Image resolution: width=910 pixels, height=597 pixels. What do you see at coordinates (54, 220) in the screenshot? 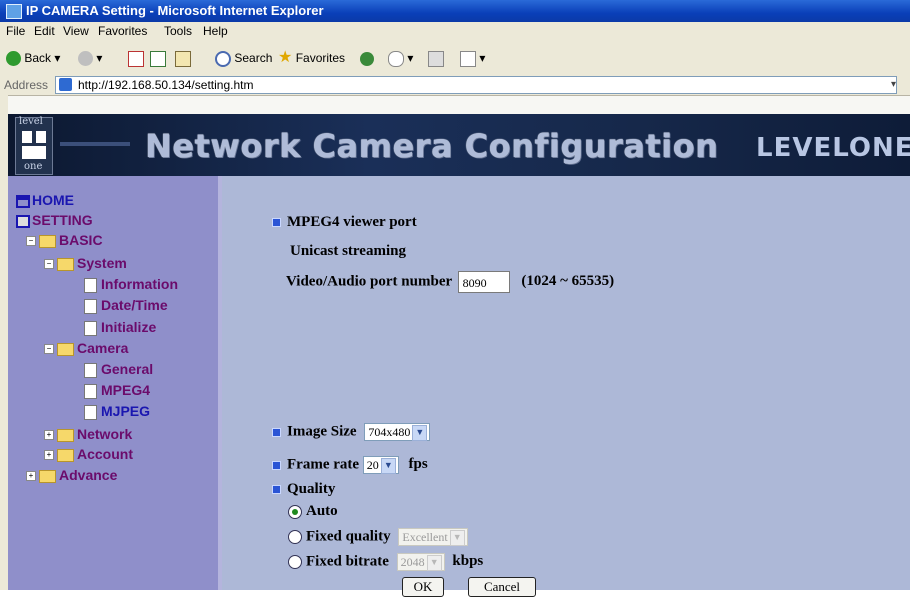
I see `tree-item-setting: SETTING` at bounding box center [54, 220].